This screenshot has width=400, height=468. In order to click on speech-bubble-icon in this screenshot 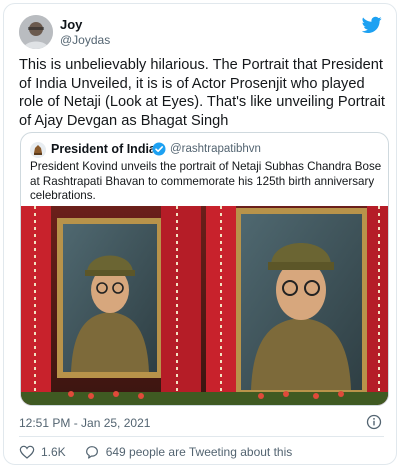, I will do `click(92, 452)`.